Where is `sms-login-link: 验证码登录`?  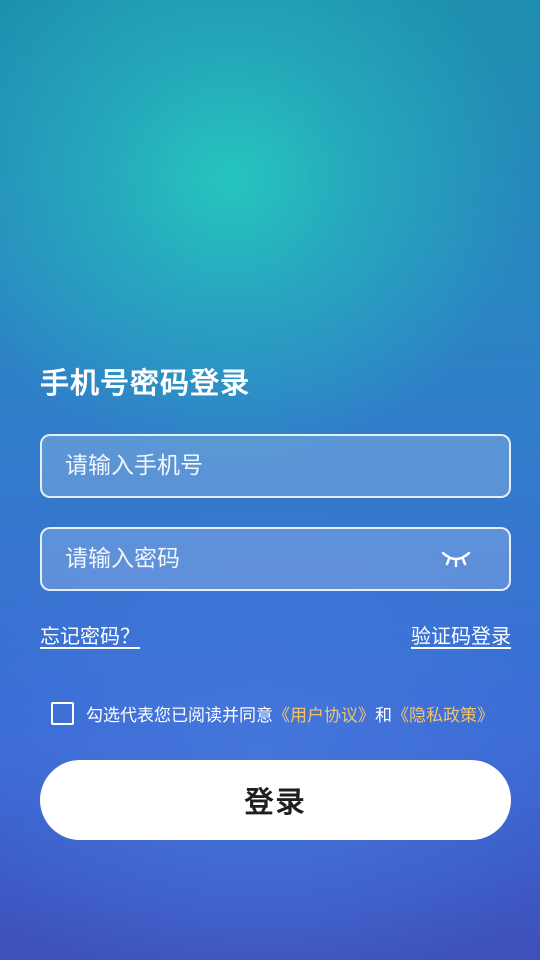 sms-login-link: 验证码登录 is located at coordinates (461, 634).